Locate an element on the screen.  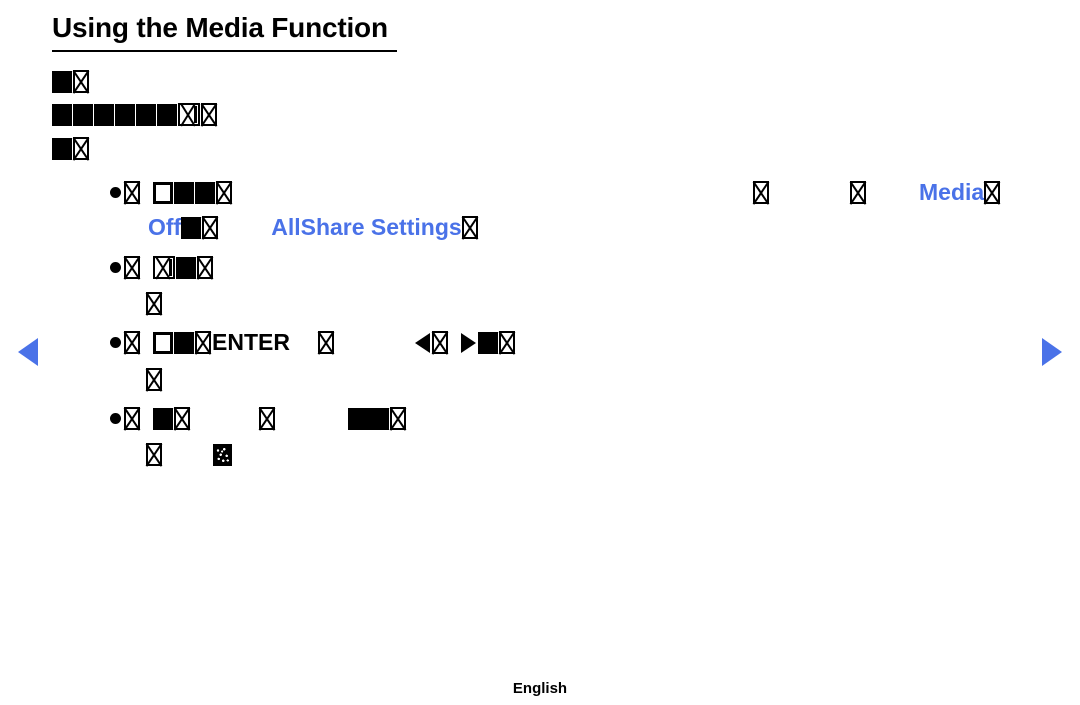
literal-enter-key: ENTER is located at coordinates (251, 342).